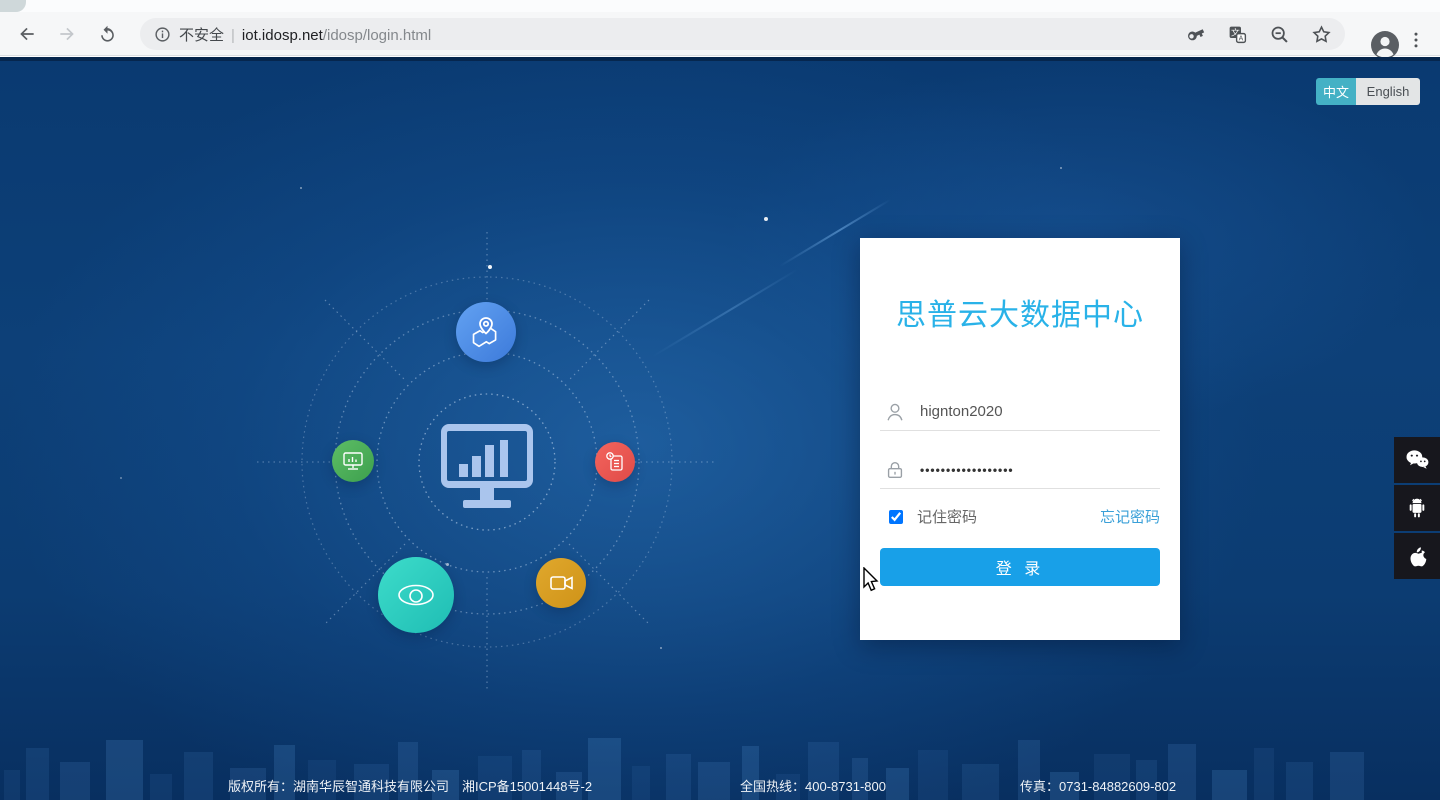 The width and height of the screenshot is (1440, 800). What do you see at coordinates (896, 516) in the screenshot?
I see `remember-checkbox` at bounding box center [896, 516].